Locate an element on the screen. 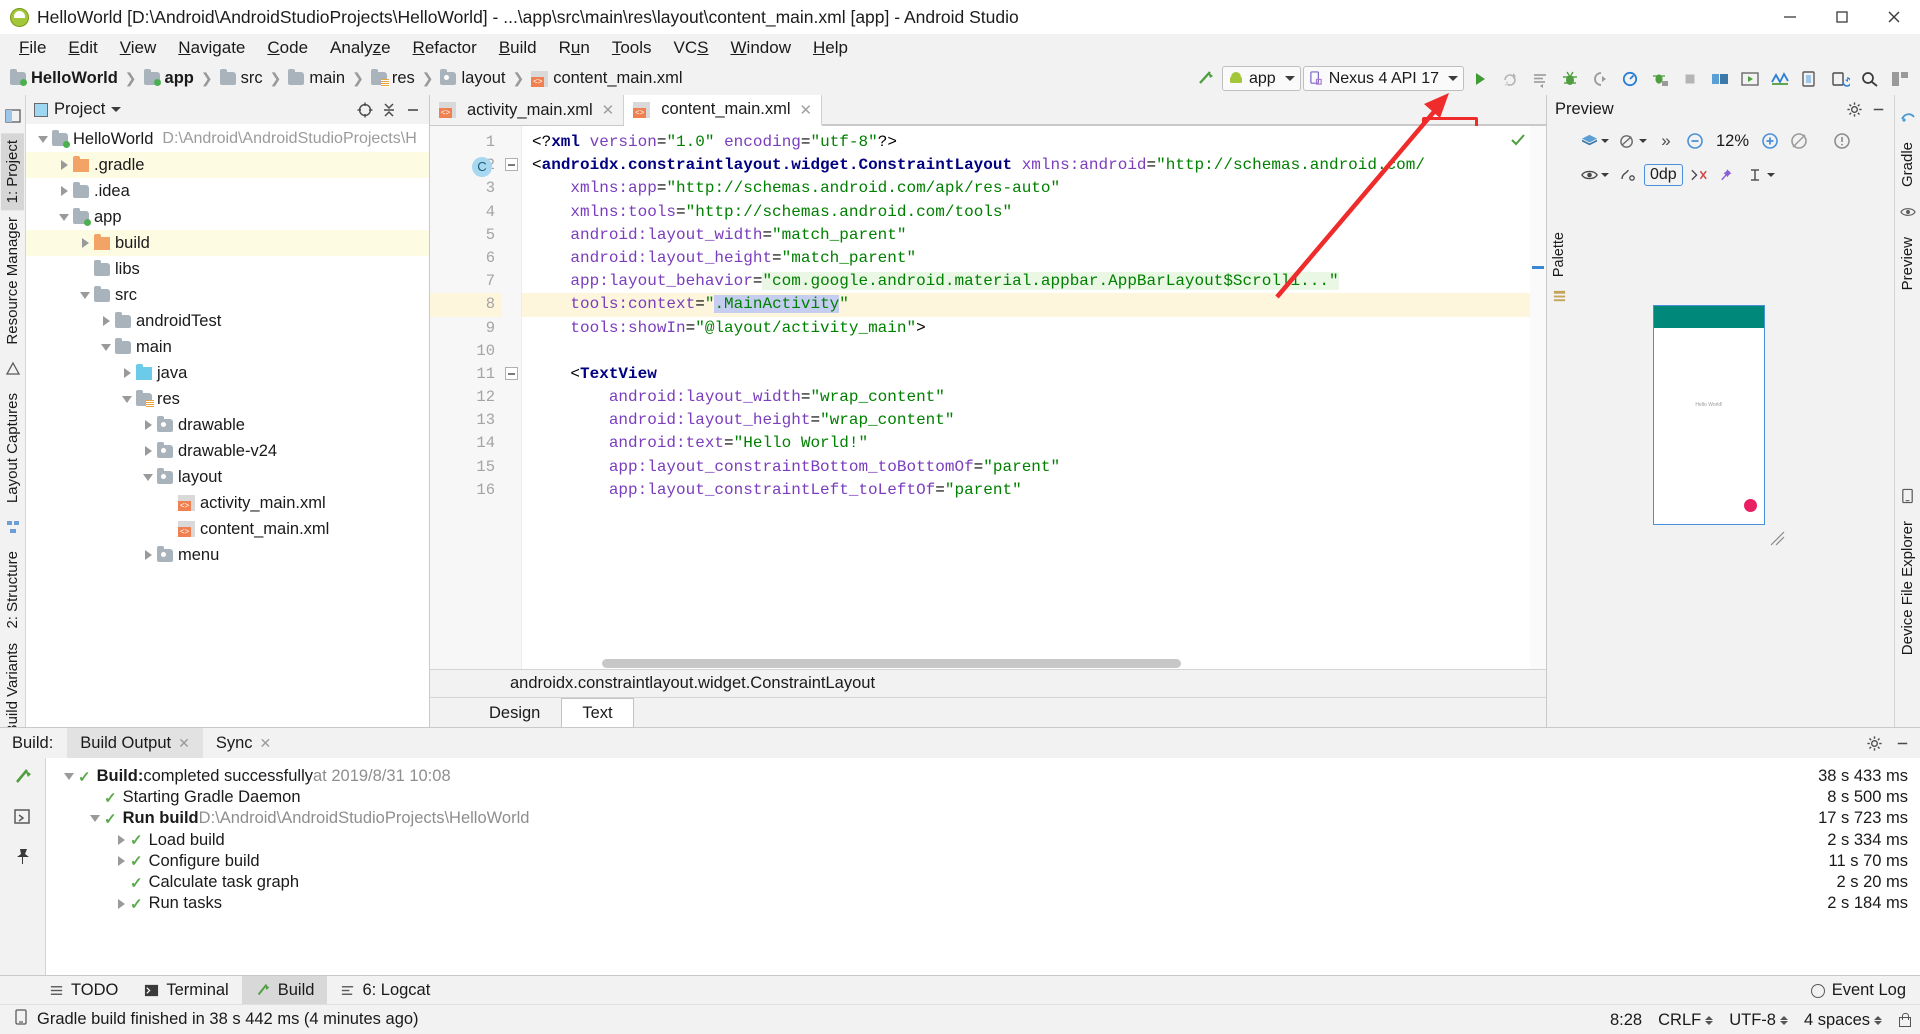  menu-window: Window is located at coordinates (761, 48).